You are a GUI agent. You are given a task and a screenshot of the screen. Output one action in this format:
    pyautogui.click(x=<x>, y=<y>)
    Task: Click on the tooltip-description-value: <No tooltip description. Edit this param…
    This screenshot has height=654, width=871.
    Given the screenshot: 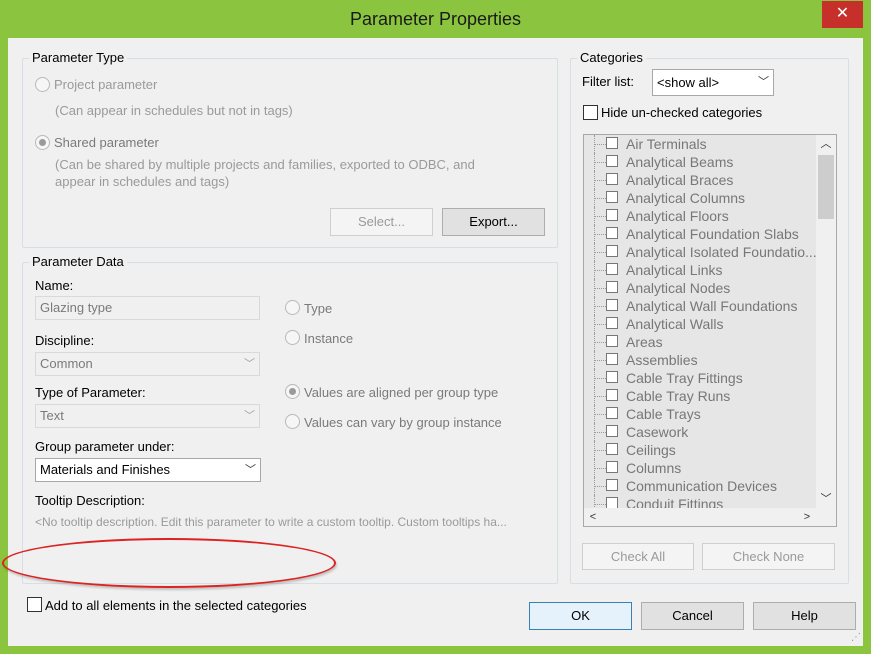 What is the action you would take?
    pyautogui.click(x=271, y=522)
    